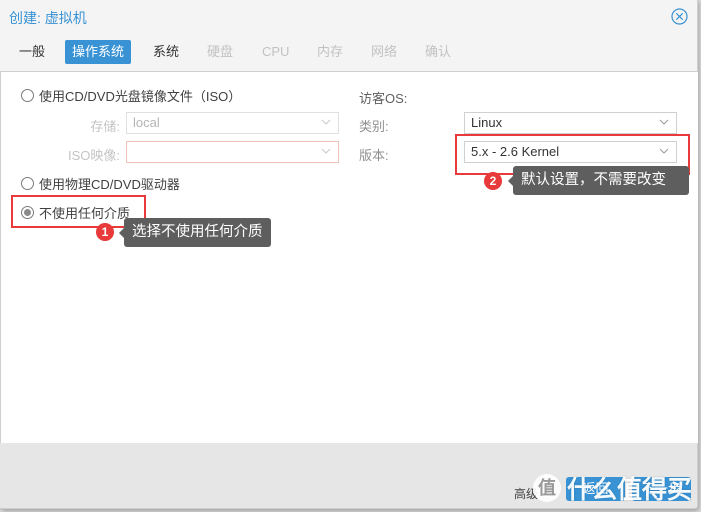  I want to click on annotation-tooltip-1: 选择不使用任何介质, so click(195, 232).